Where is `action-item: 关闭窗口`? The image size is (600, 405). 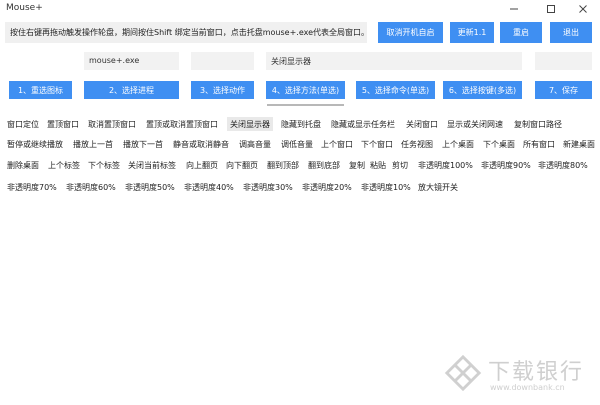 action-item: 关闭窗口 is located at coordinates (422, 124).